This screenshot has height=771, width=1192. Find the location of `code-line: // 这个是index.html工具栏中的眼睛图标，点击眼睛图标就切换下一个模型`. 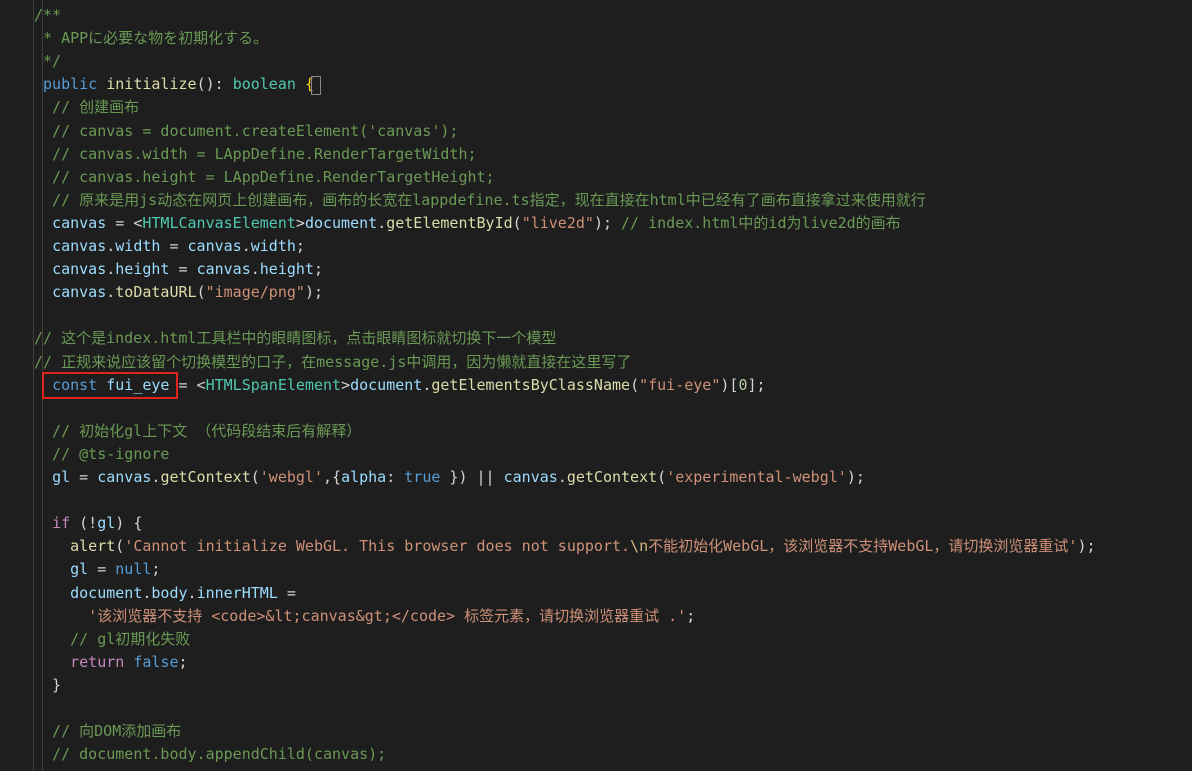

code-line: // 这个是index.html工具栏中的眼睛图标，点击眼睛图标就切换下一个模型 is located at coordinates (596, 338).